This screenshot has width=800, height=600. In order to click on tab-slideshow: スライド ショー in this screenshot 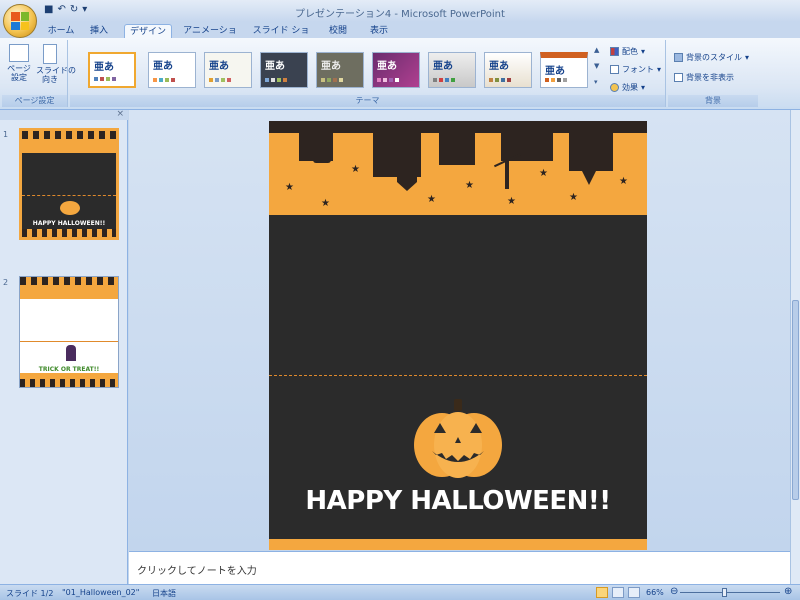, I will do `click(281, 37)`.